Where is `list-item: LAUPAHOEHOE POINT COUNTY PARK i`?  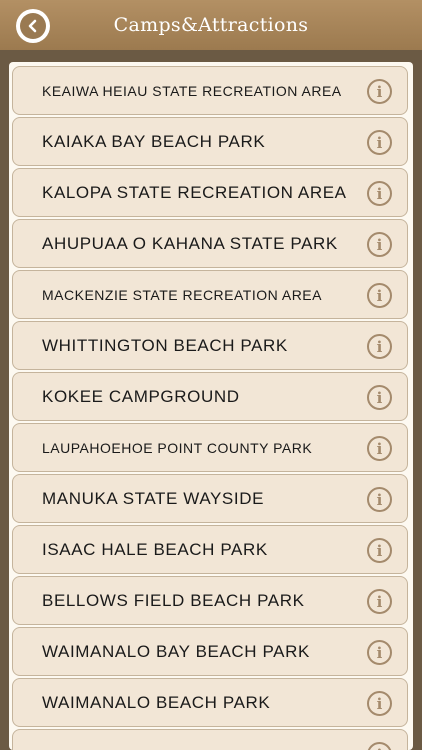
list-item: LAUPAHOEHOE POINT COUNTY PARK i is located at coordinates (210, 447).